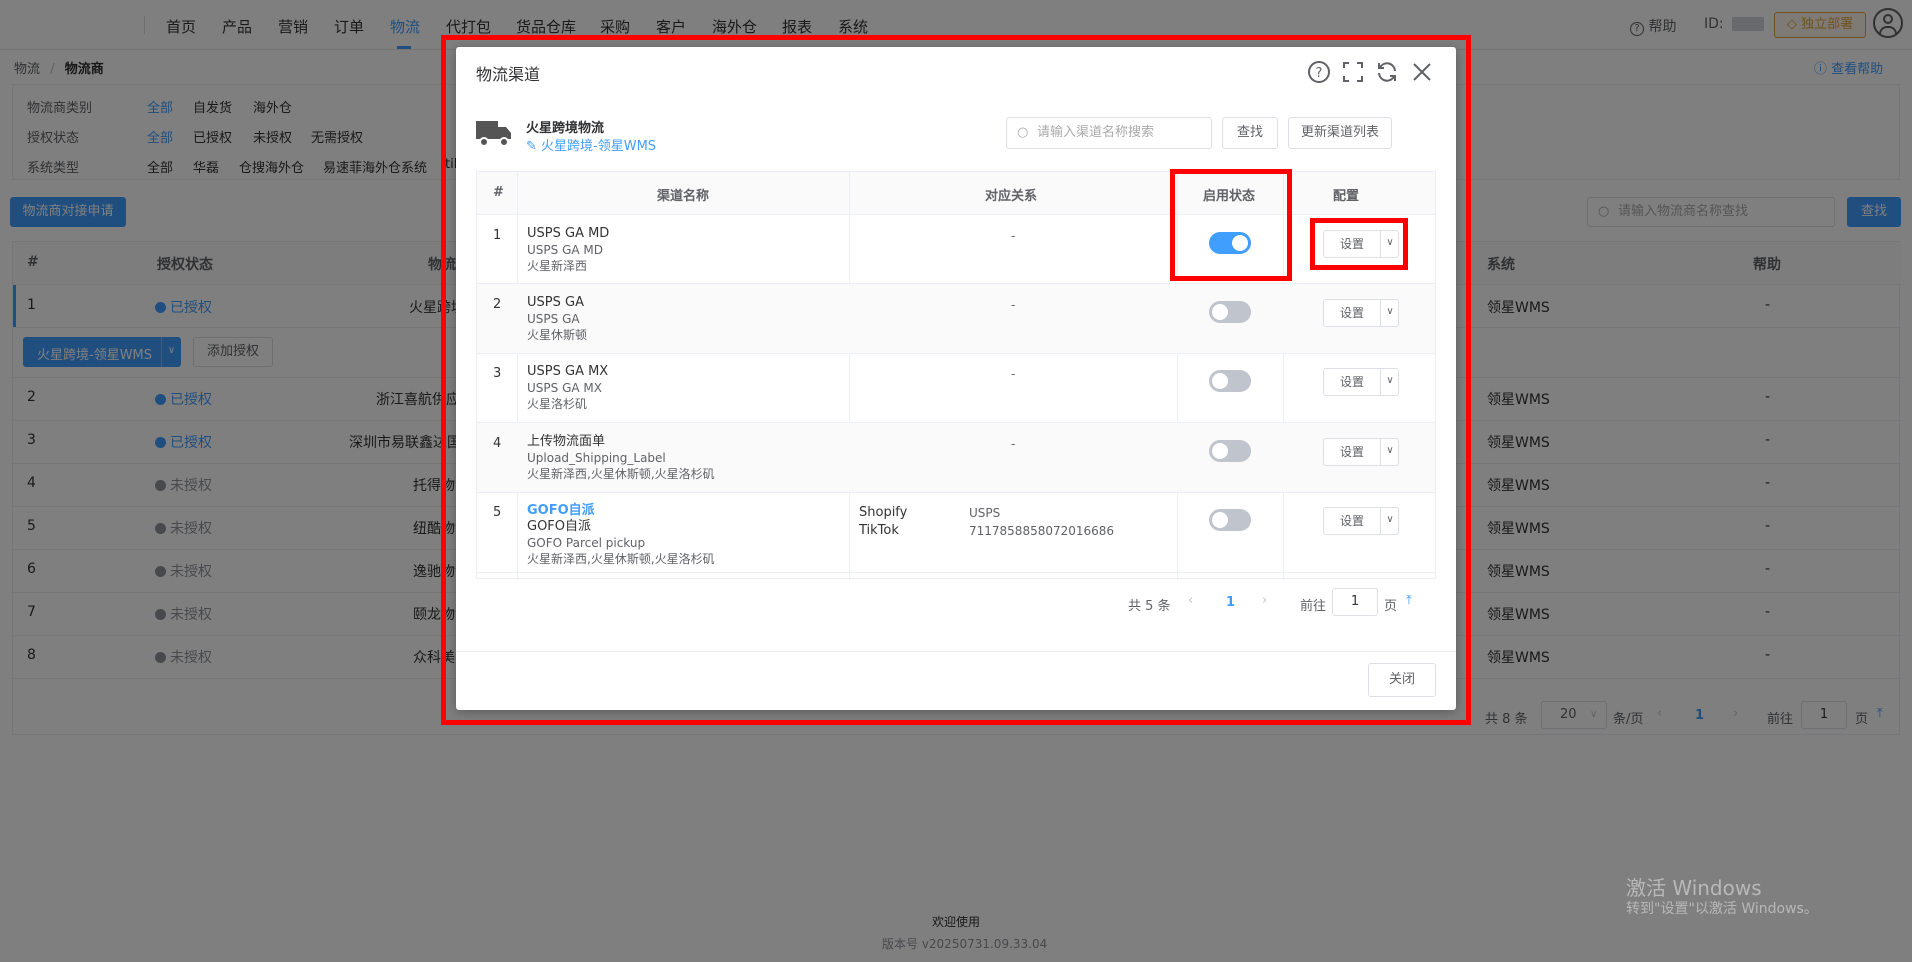 The image size is (1912, 962). I want to click on highlight-box-settings, so click(1359, 244).